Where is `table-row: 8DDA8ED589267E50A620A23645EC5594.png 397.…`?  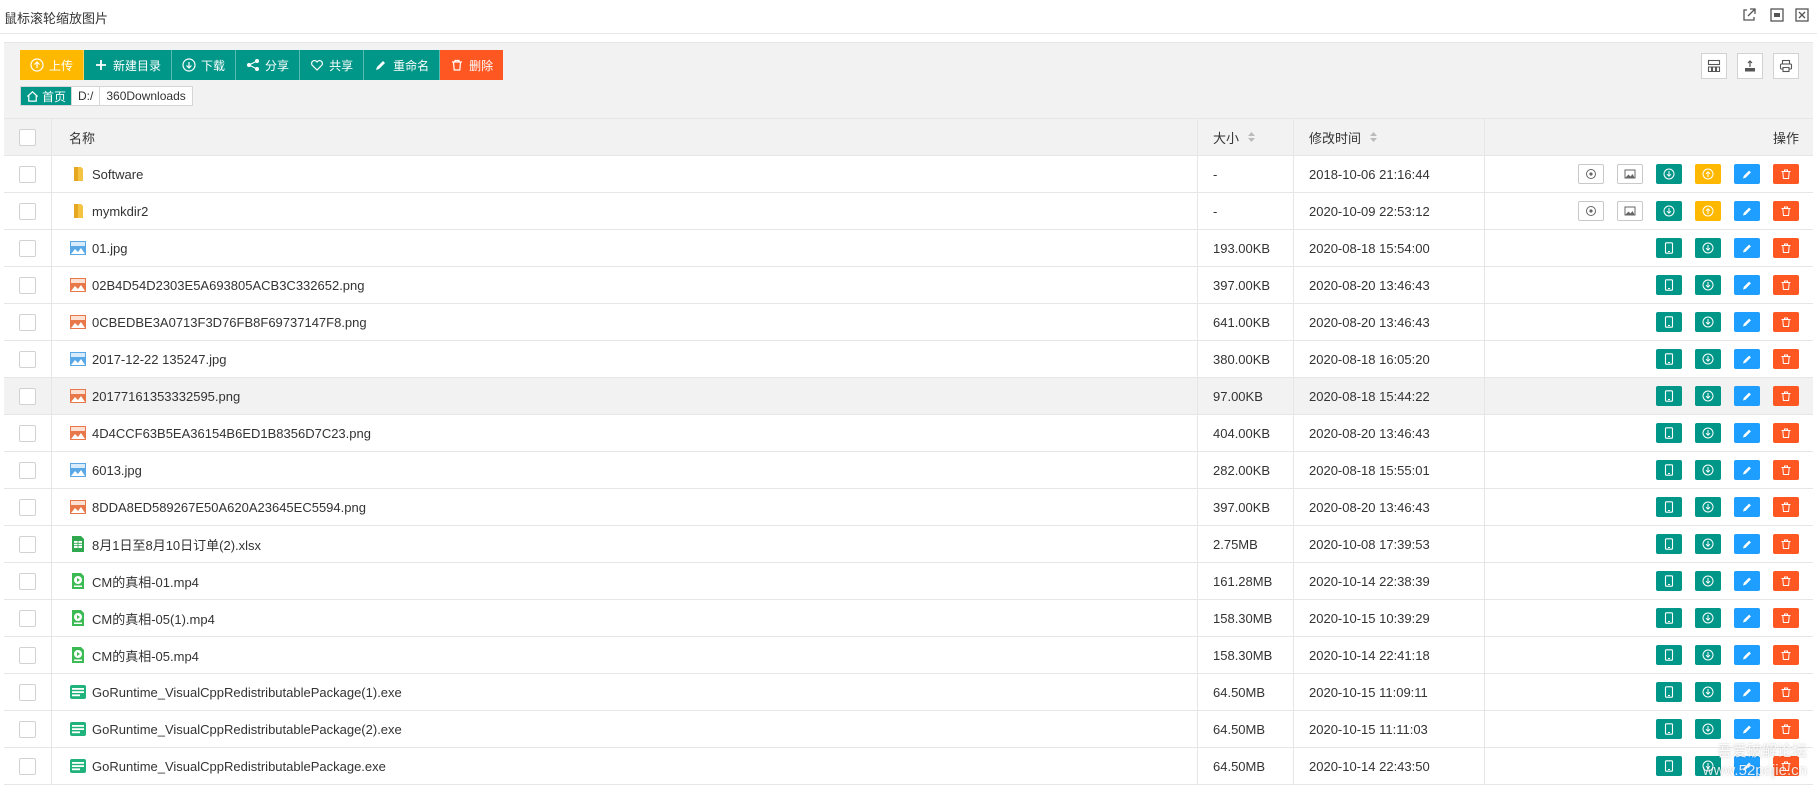 table-row: 8DDA8ED589267E50A620A23645EC5594.png 397.… is located at coordinates (908, 507).